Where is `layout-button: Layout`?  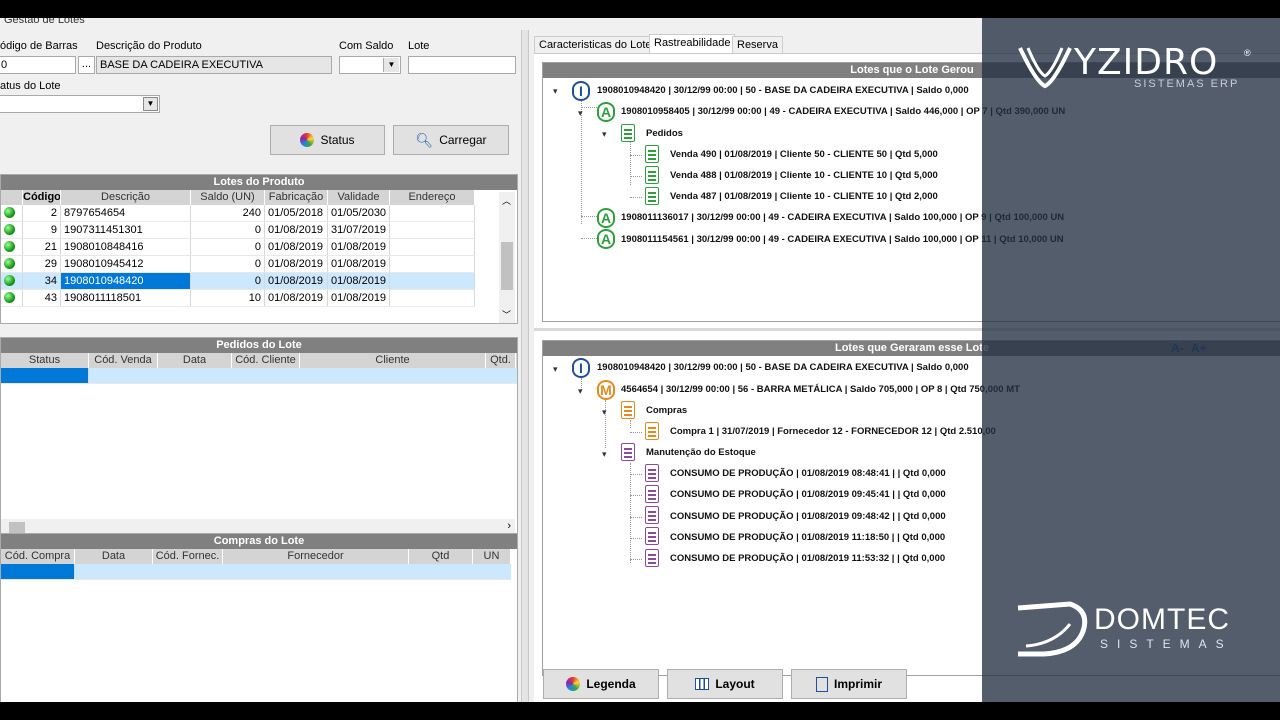 layout-button: Layout is located at coordinates (725, 684).